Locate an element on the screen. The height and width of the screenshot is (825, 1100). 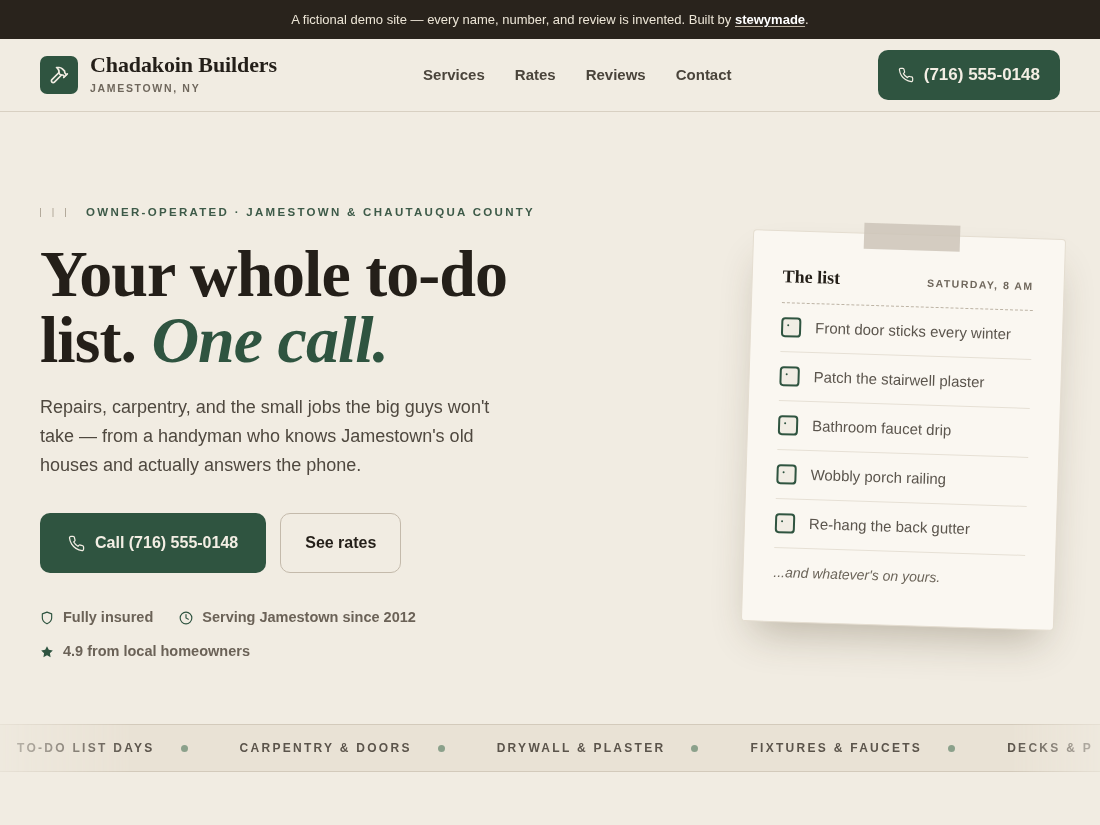
trust-badge-text: Fully insured is located at coordinates (108, 618).